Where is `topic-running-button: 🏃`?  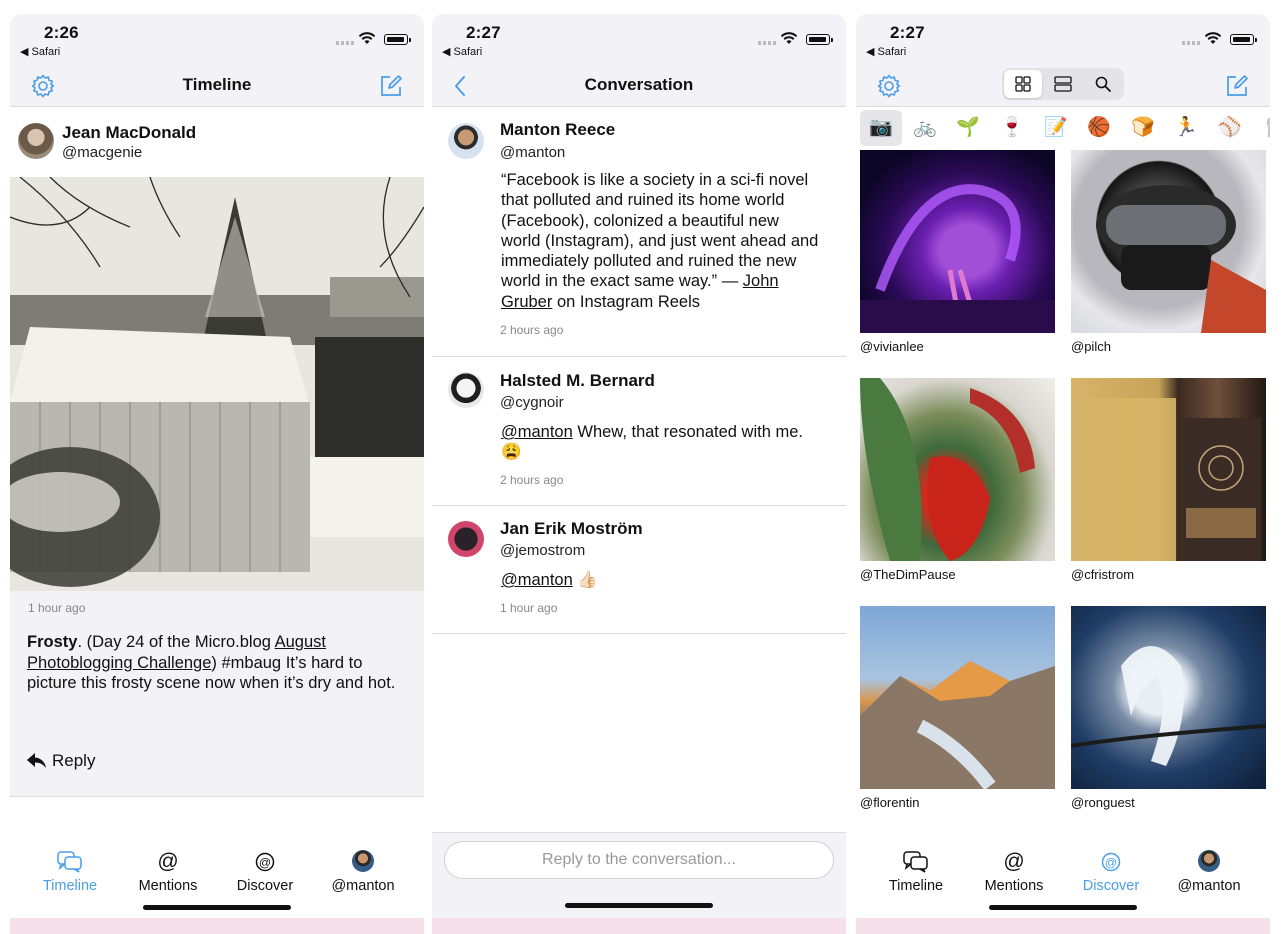 topic-running-button: 🏃 is located at coordinates (1186, 128).